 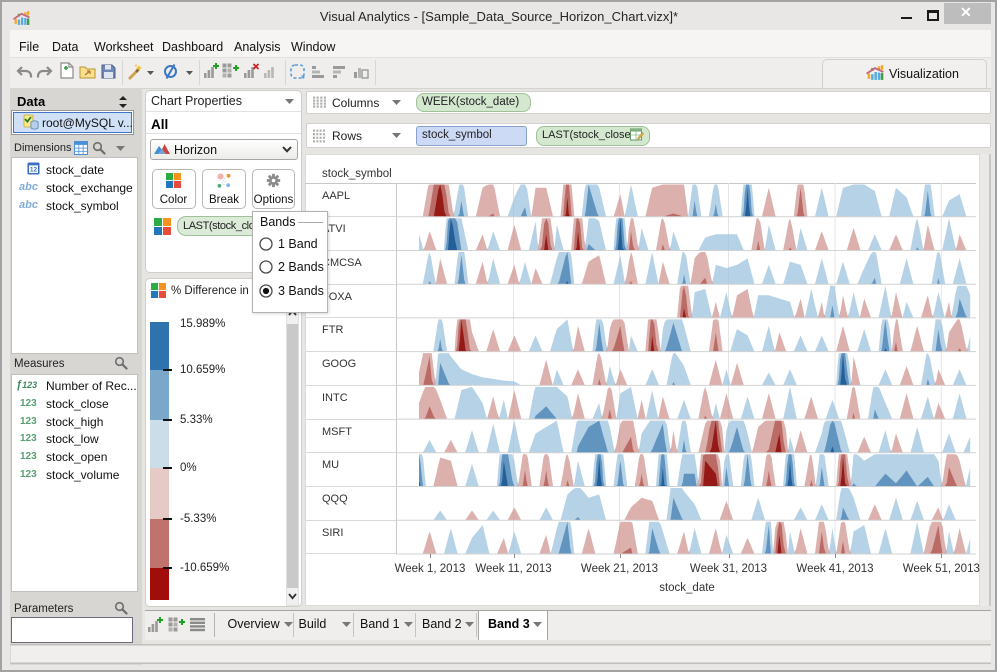 What do you see at coordinates (34, 169) in the screenshot?
I see `svg-text: 12` at bounding box center [34, 169].